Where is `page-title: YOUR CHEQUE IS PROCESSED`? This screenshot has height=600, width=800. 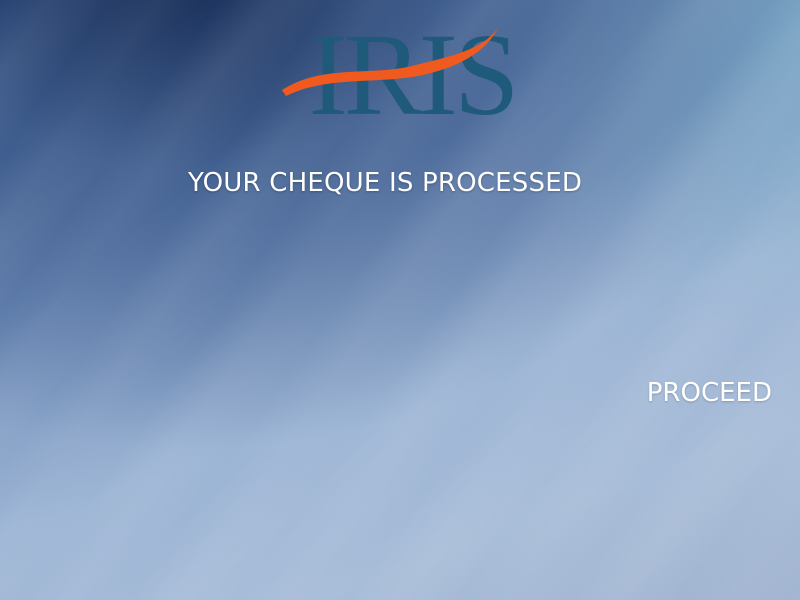 page-title: YOUR CHEQUE IS PROCESSED is located at coordinates (385, 183).